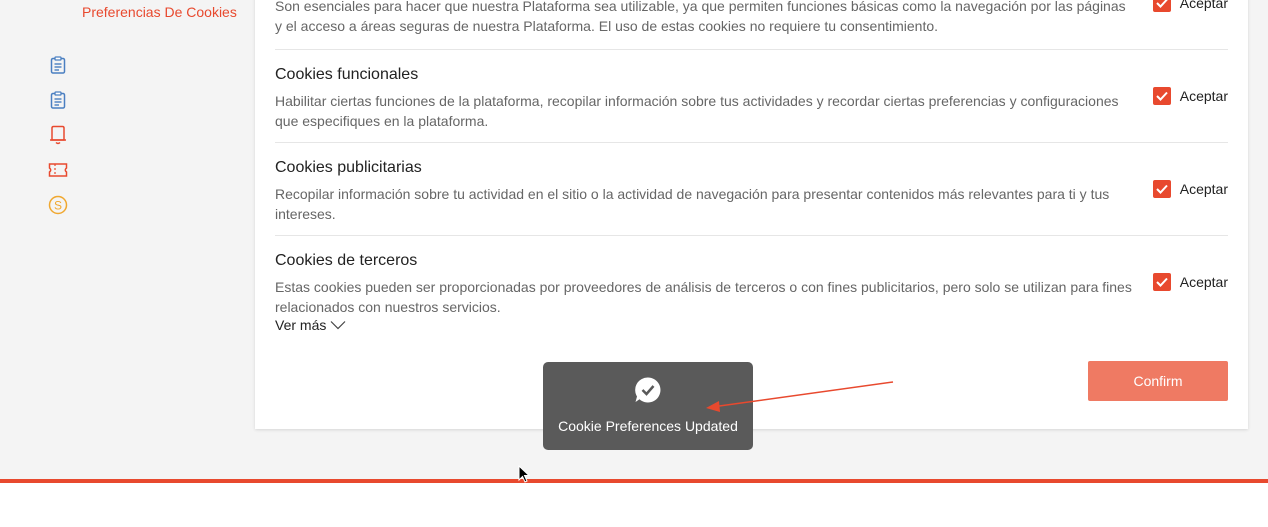 This screenshot has width=1268, height=527. What do you see at coordinates (524, 474) in the screenshot?
I see `mouse-cursor-icon` at bounding box center [524, 474].